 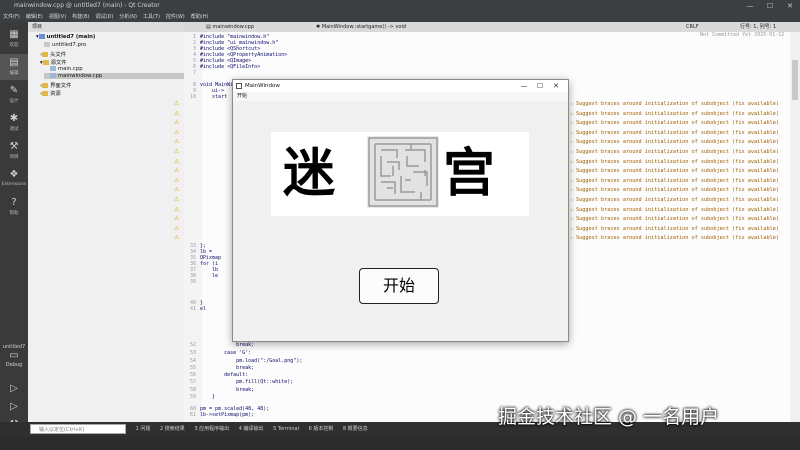 I want to click on tree-item-resources: › 资源, so click(x=50, y=93).